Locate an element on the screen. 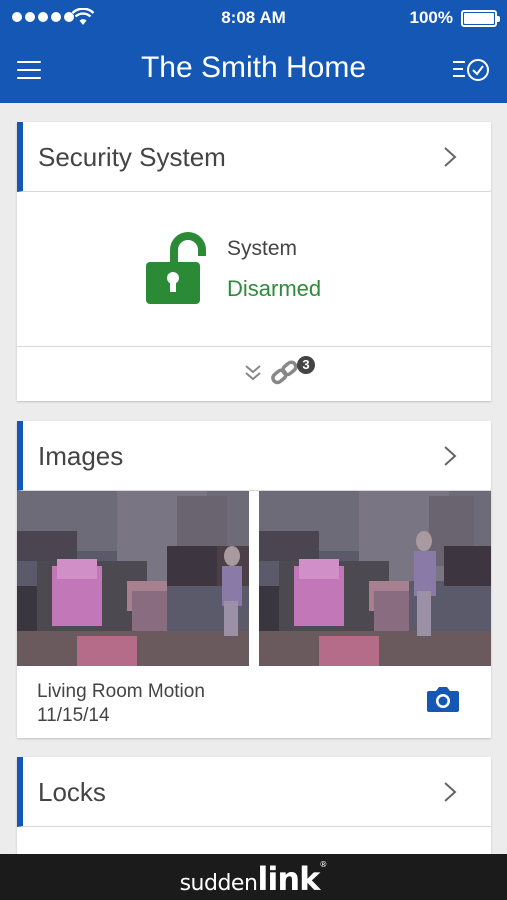 Image resolution: width=507 pixels, height=900 pixels. security-system-header: Security System is located at coordinates (254, 157).